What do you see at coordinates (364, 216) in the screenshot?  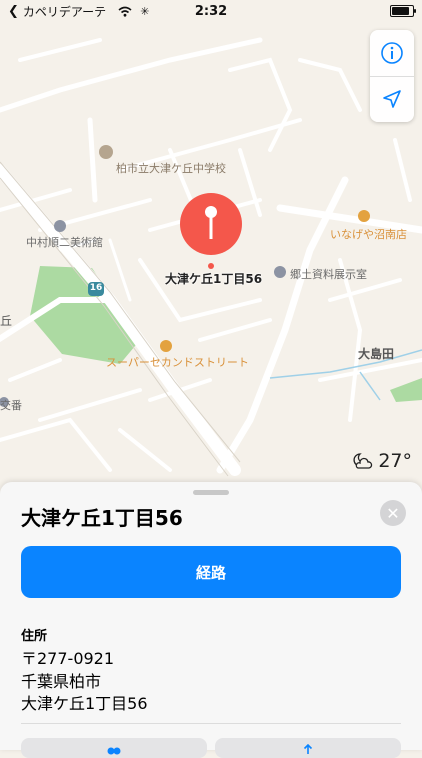 I see `store-icon` at bounding box center [364, 216].